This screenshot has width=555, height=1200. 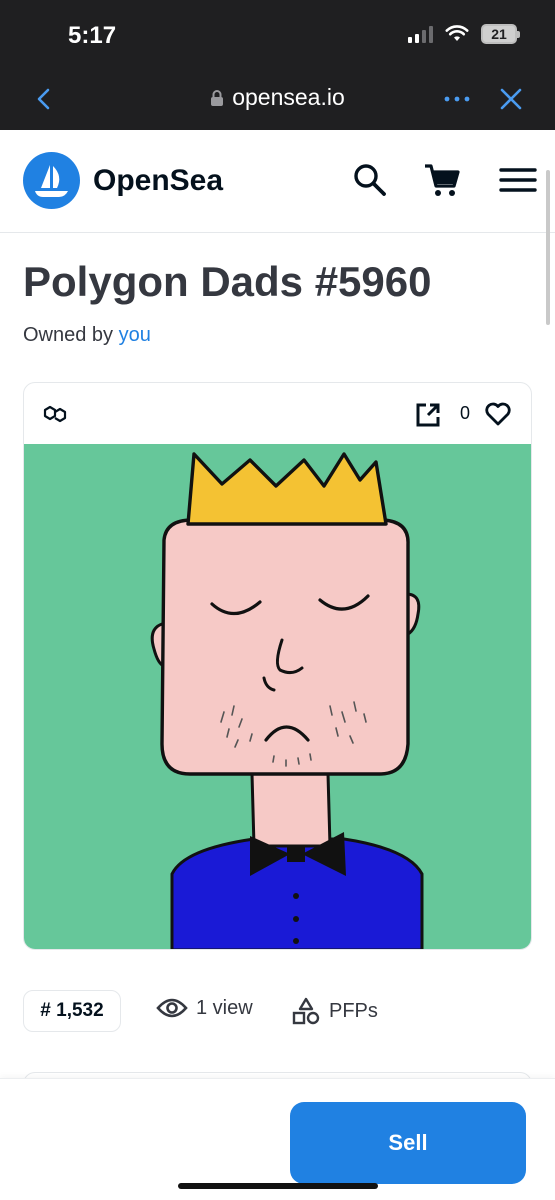 I want to click on search-icon, so click(x=370, y=180).